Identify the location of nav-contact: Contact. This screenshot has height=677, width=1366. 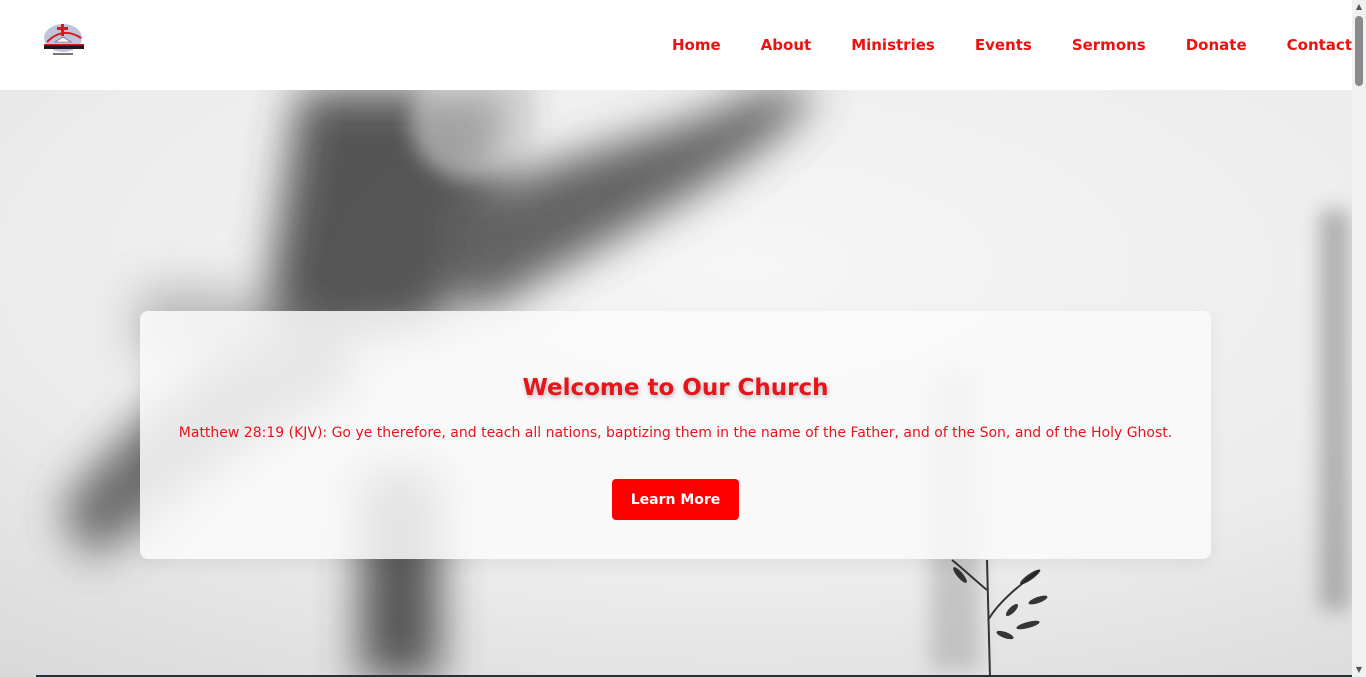
(1319, 45).